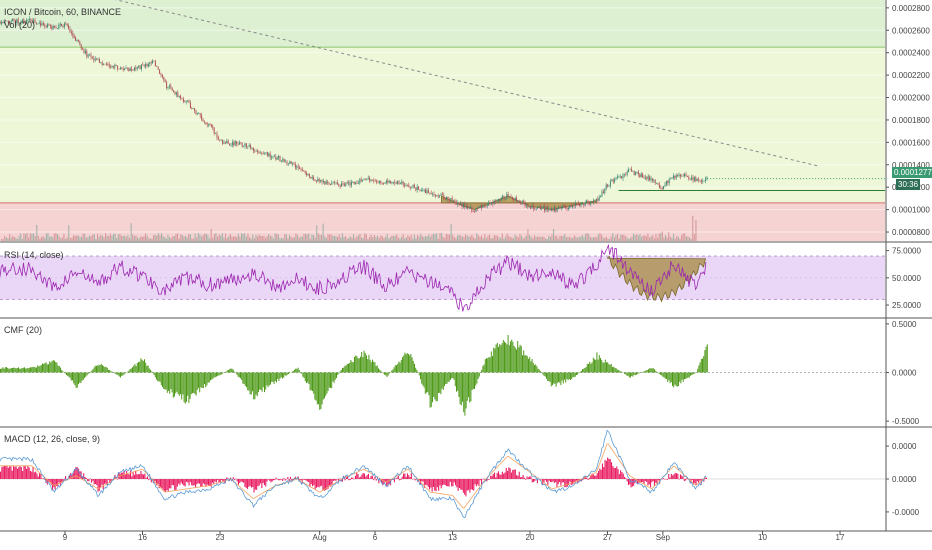 This screenshot has width=932, height=550. I want to click on price-axis-tick-label: 0.0001800, so click(911, 120).